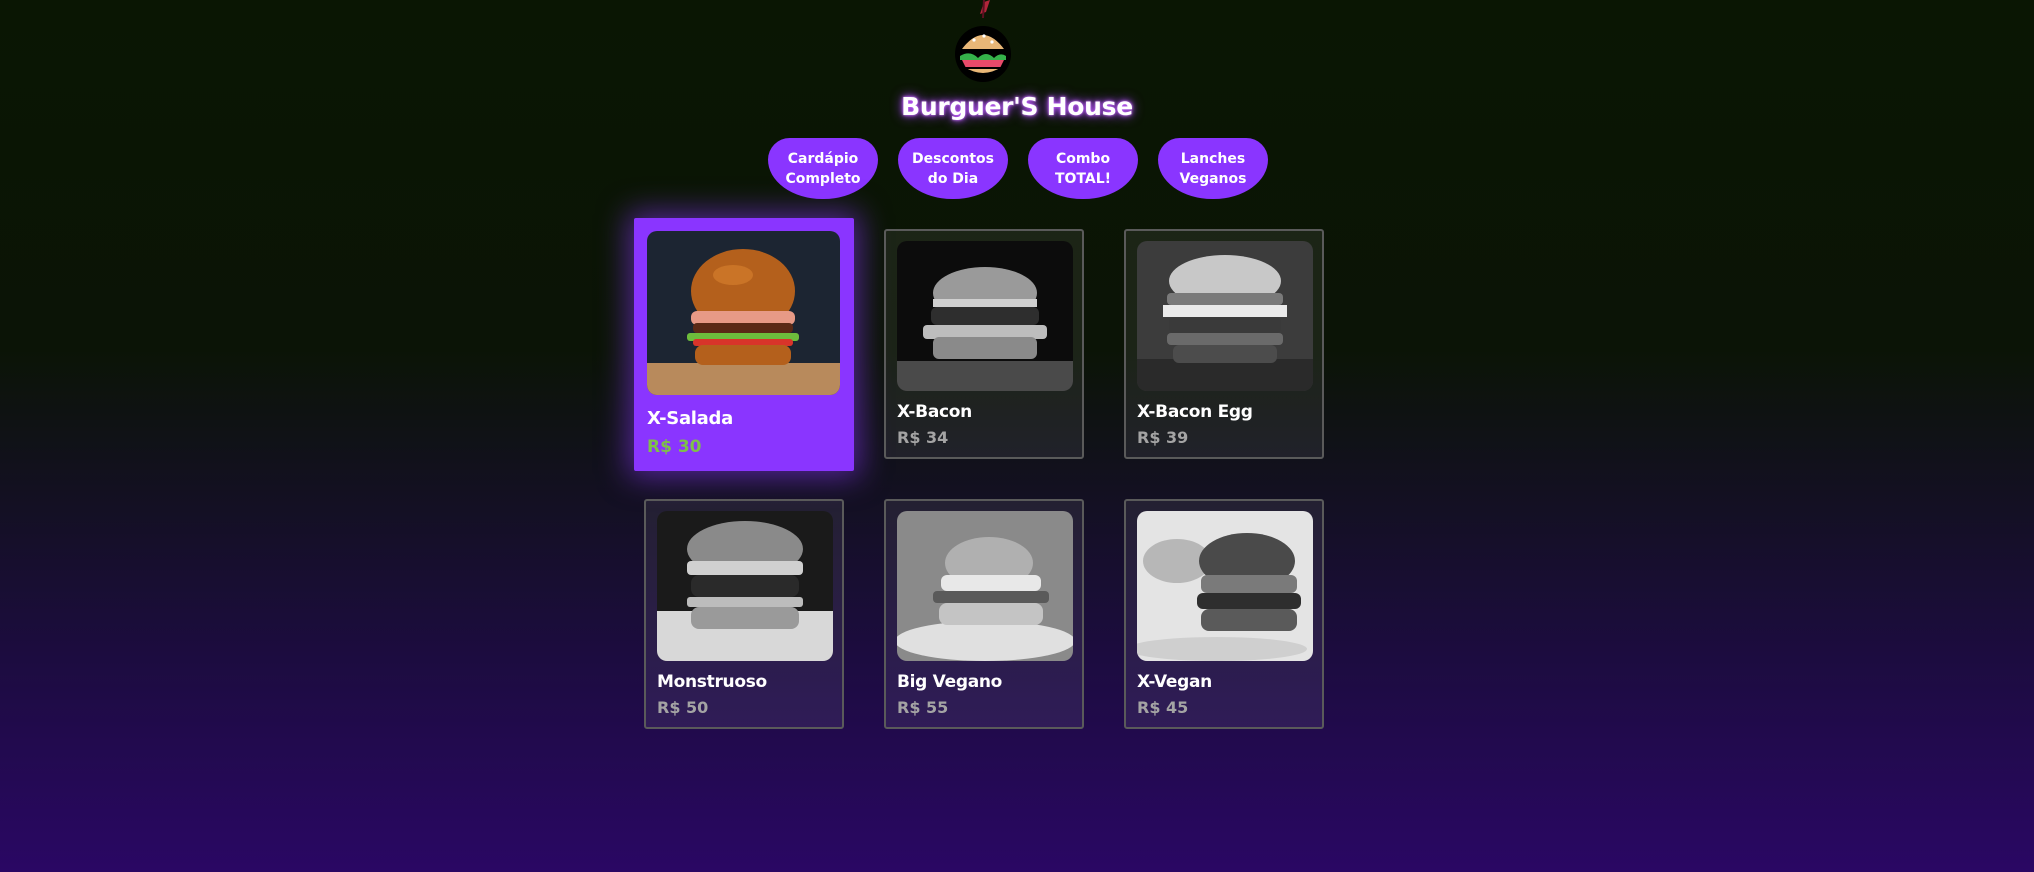 The height and width of the screenshot is (872, 2034). What do you see at coordinates (674, 447) in the screenshot?
I see `product-price: R$ 30` at bounding box center [674, 447].